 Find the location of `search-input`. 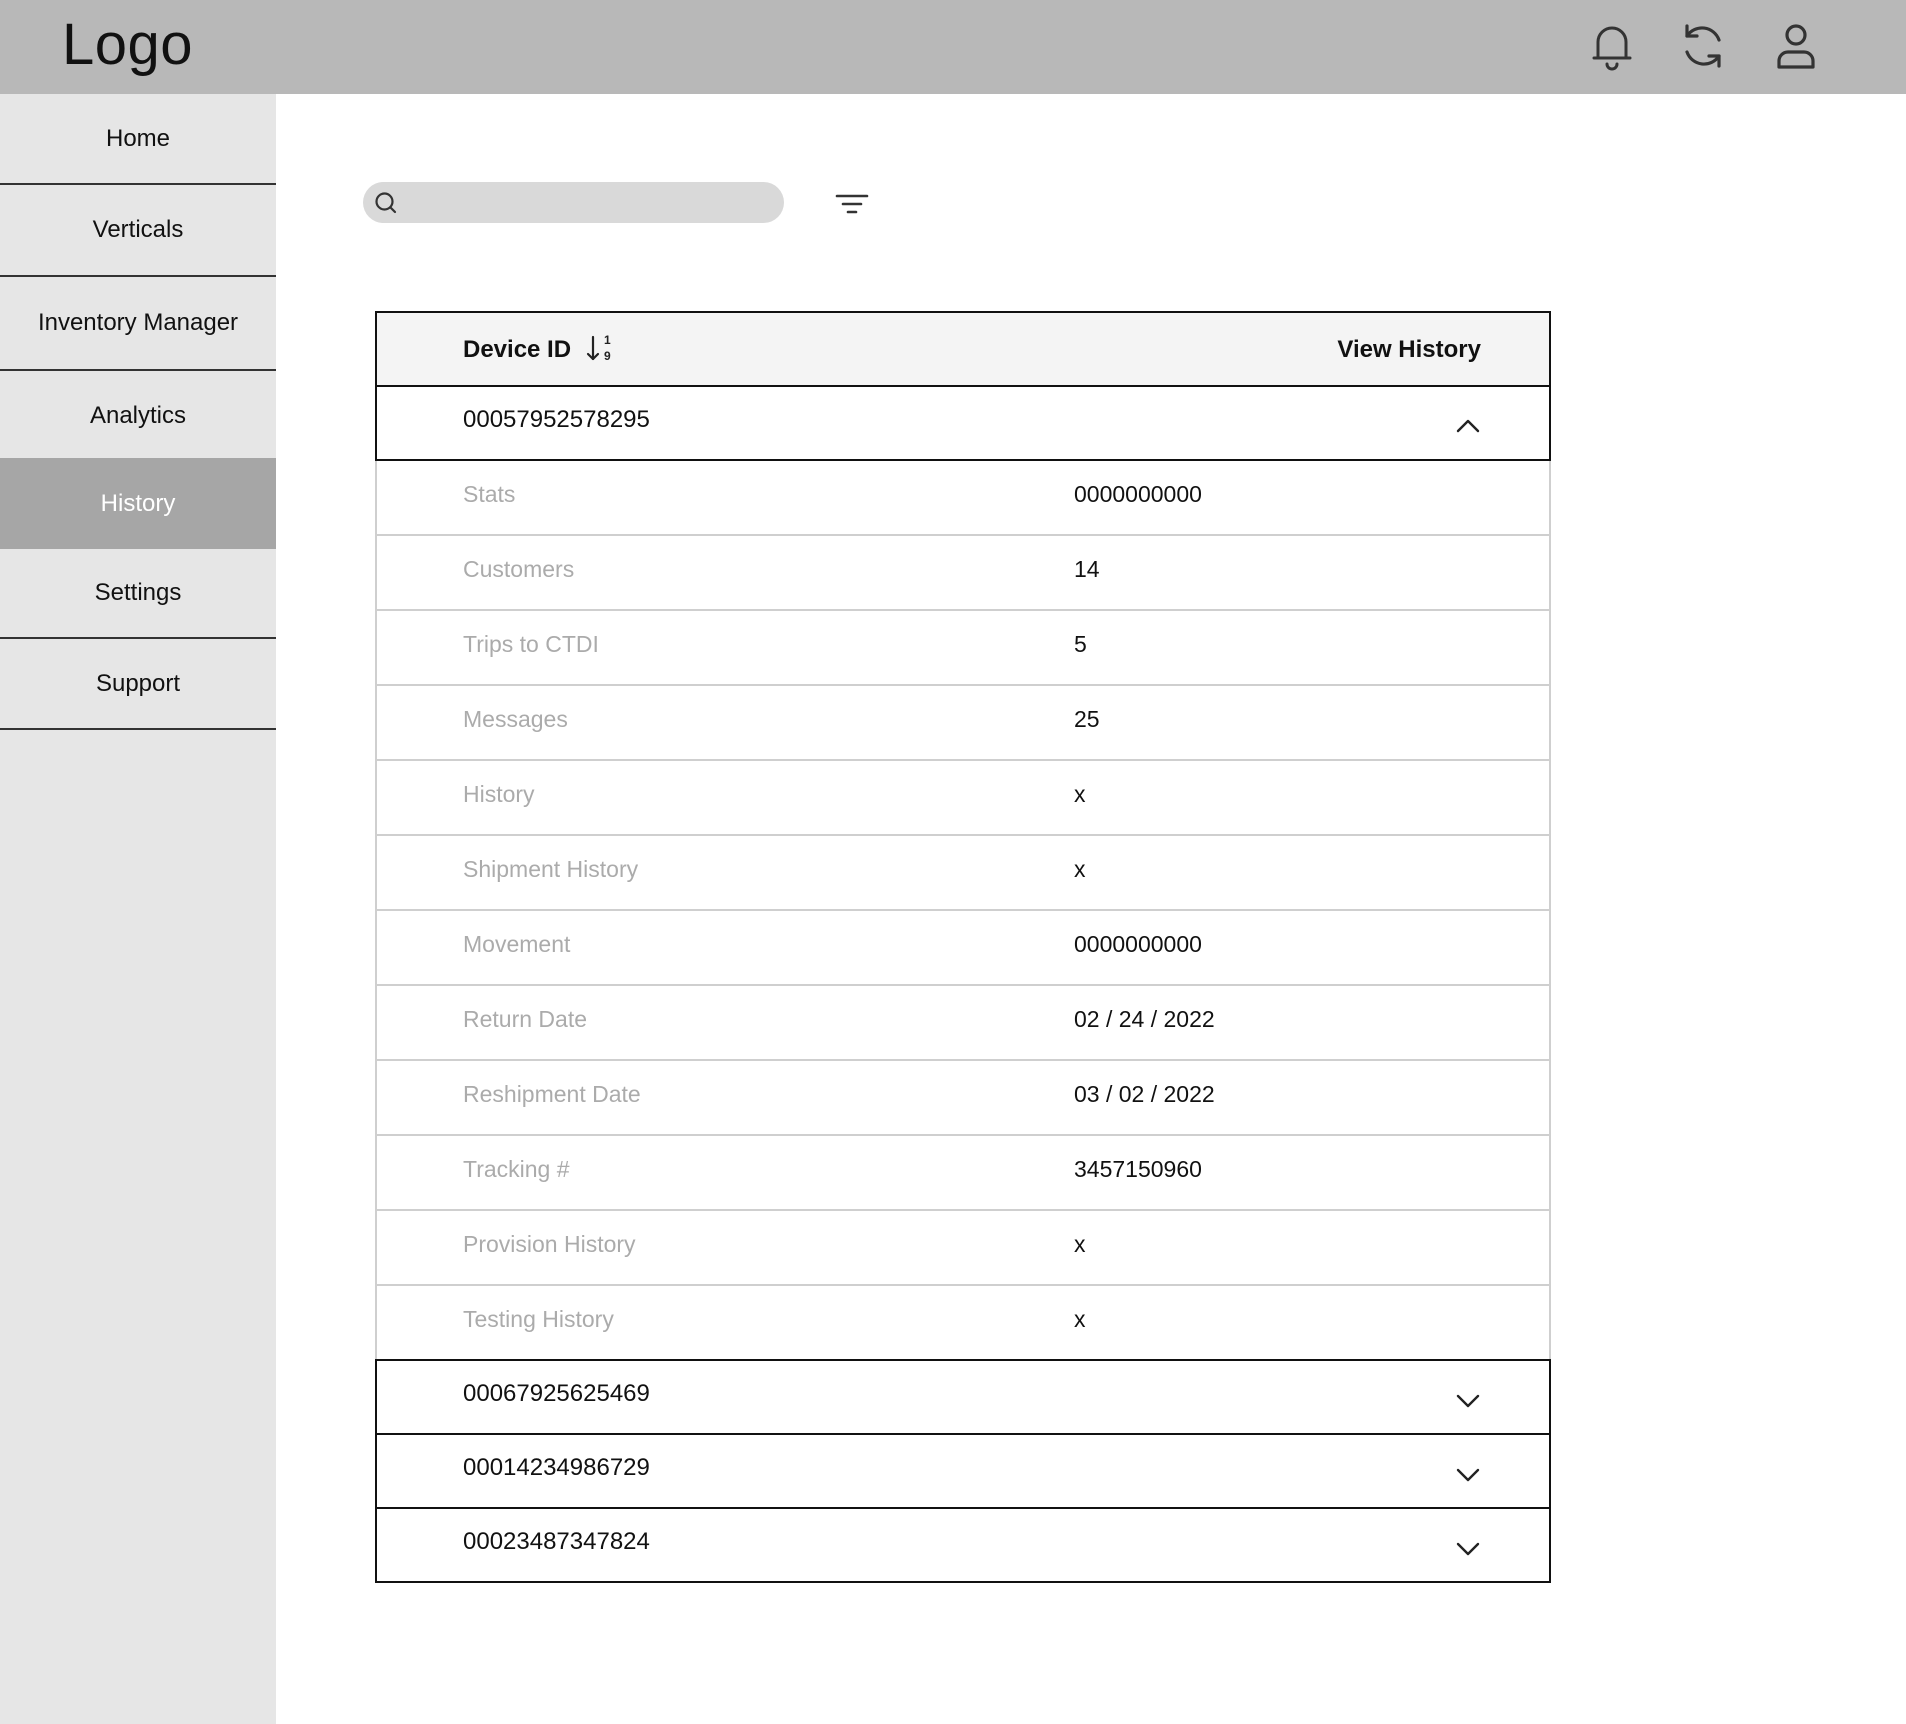

search-input is located at coordinates (587, 202).